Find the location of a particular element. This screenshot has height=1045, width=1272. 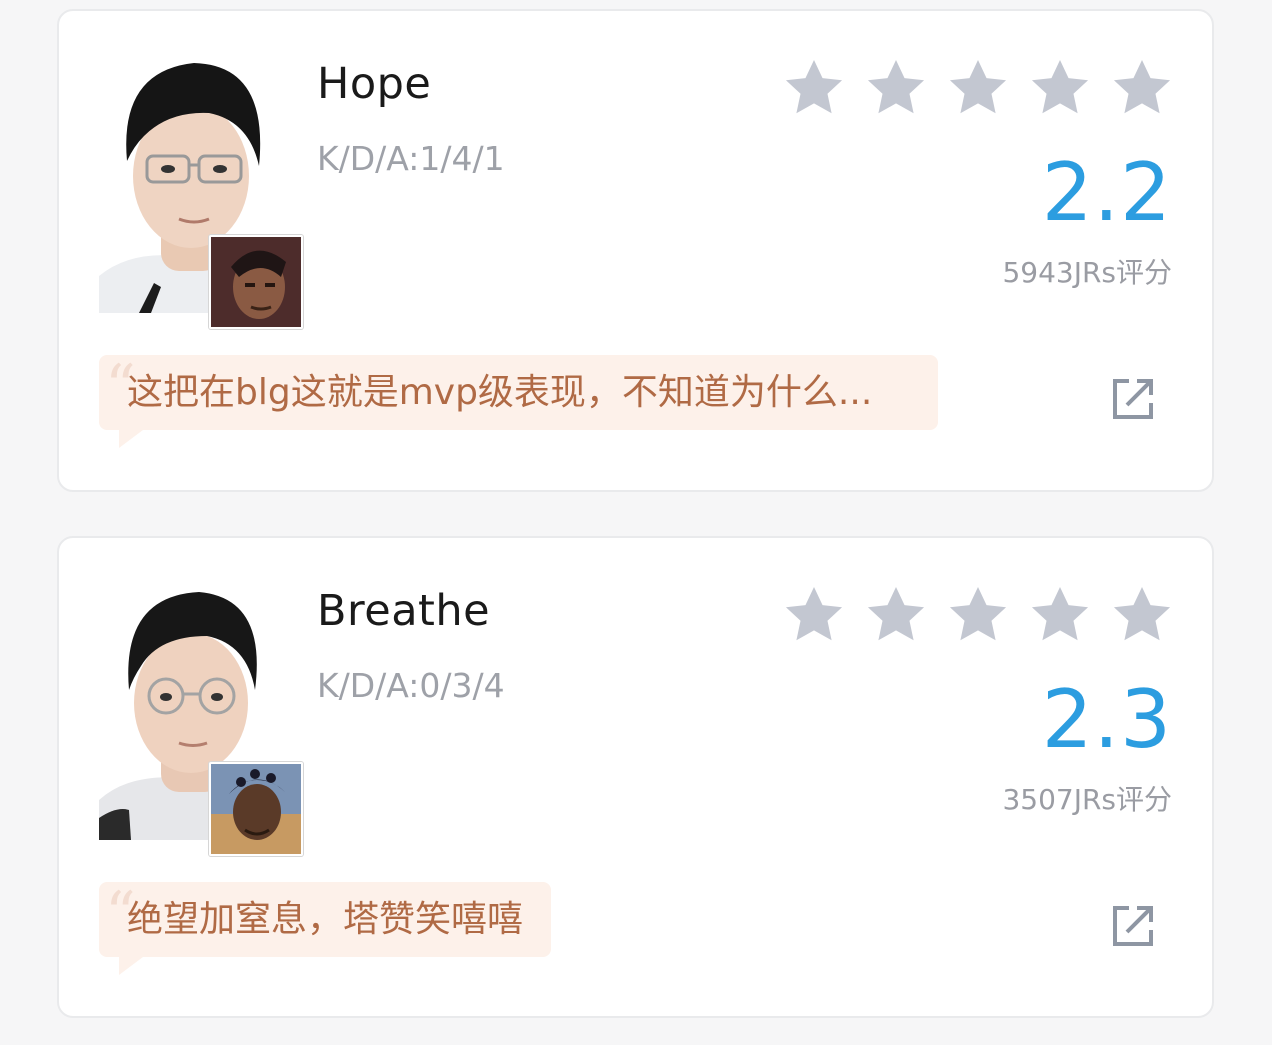

top-comment: “ 绝望加窒息，塔赞笑嘻嘻 is located at coordinates (325, 928).